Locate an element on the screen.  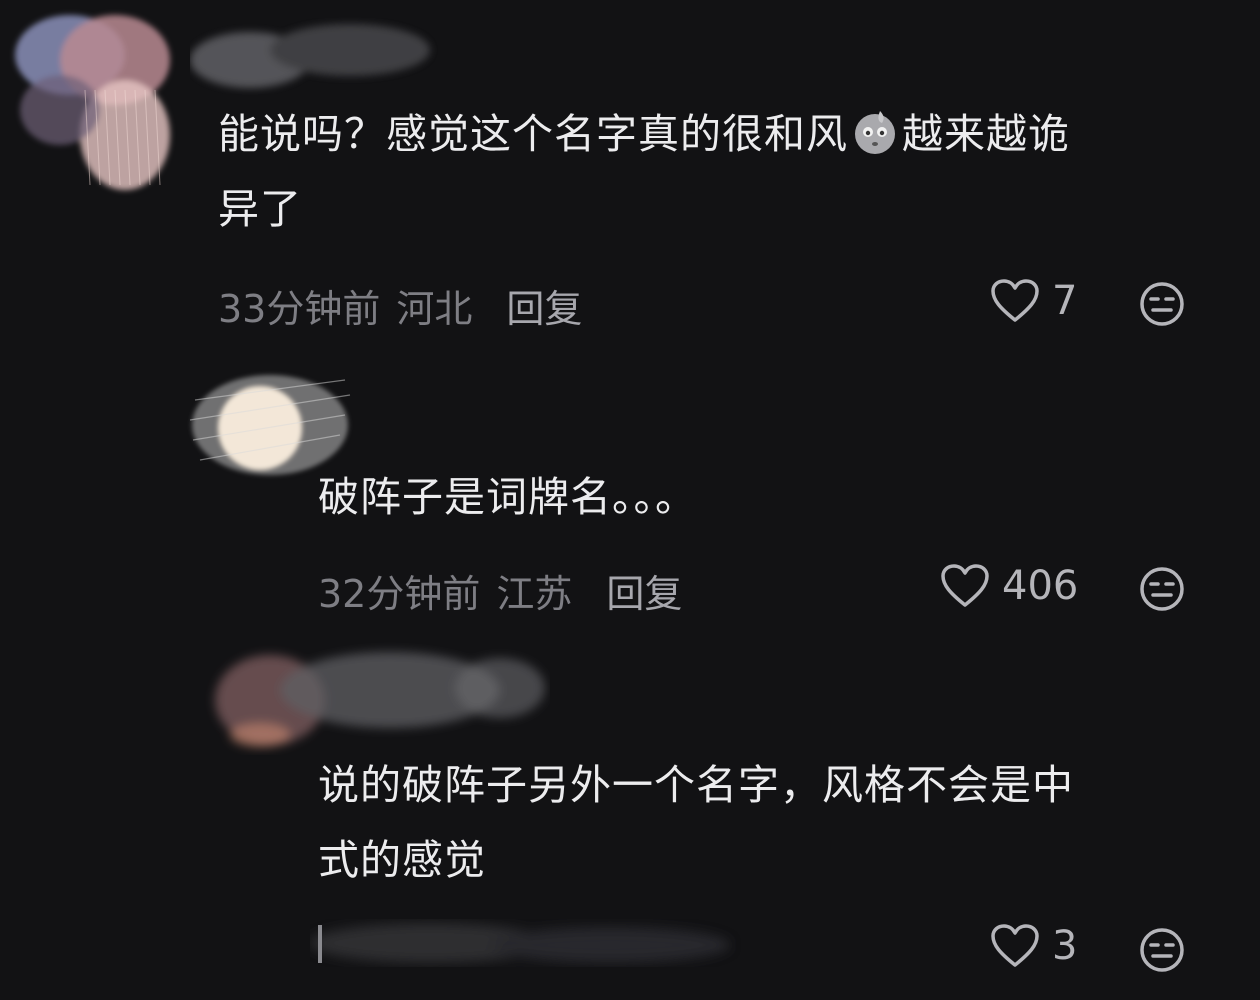
comment-text-part: 异了 is located at coordinates (260, 209).